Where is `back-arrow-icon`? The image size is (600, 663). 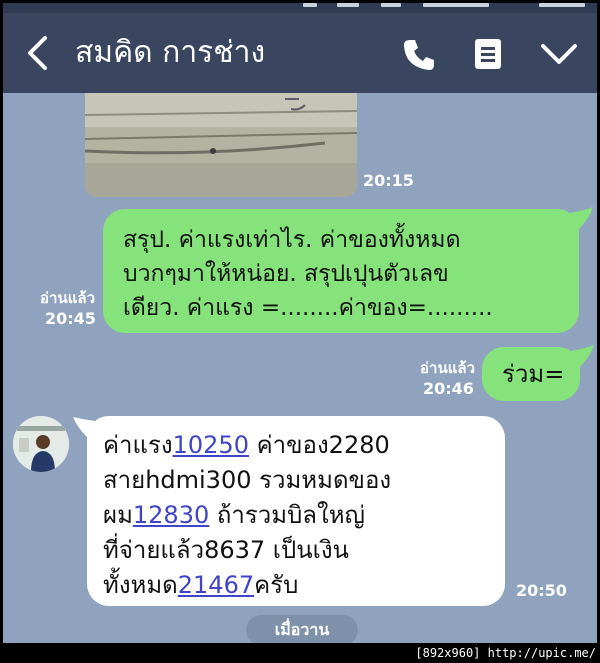 back-arrow-icon is located at coordinates (38, 53).